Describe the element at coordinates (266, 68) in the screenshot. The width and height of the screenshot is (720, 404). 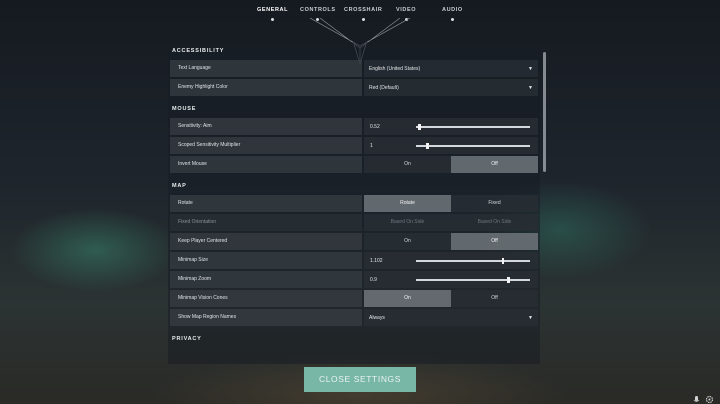
I see `setting-label: Text Language` at that location.